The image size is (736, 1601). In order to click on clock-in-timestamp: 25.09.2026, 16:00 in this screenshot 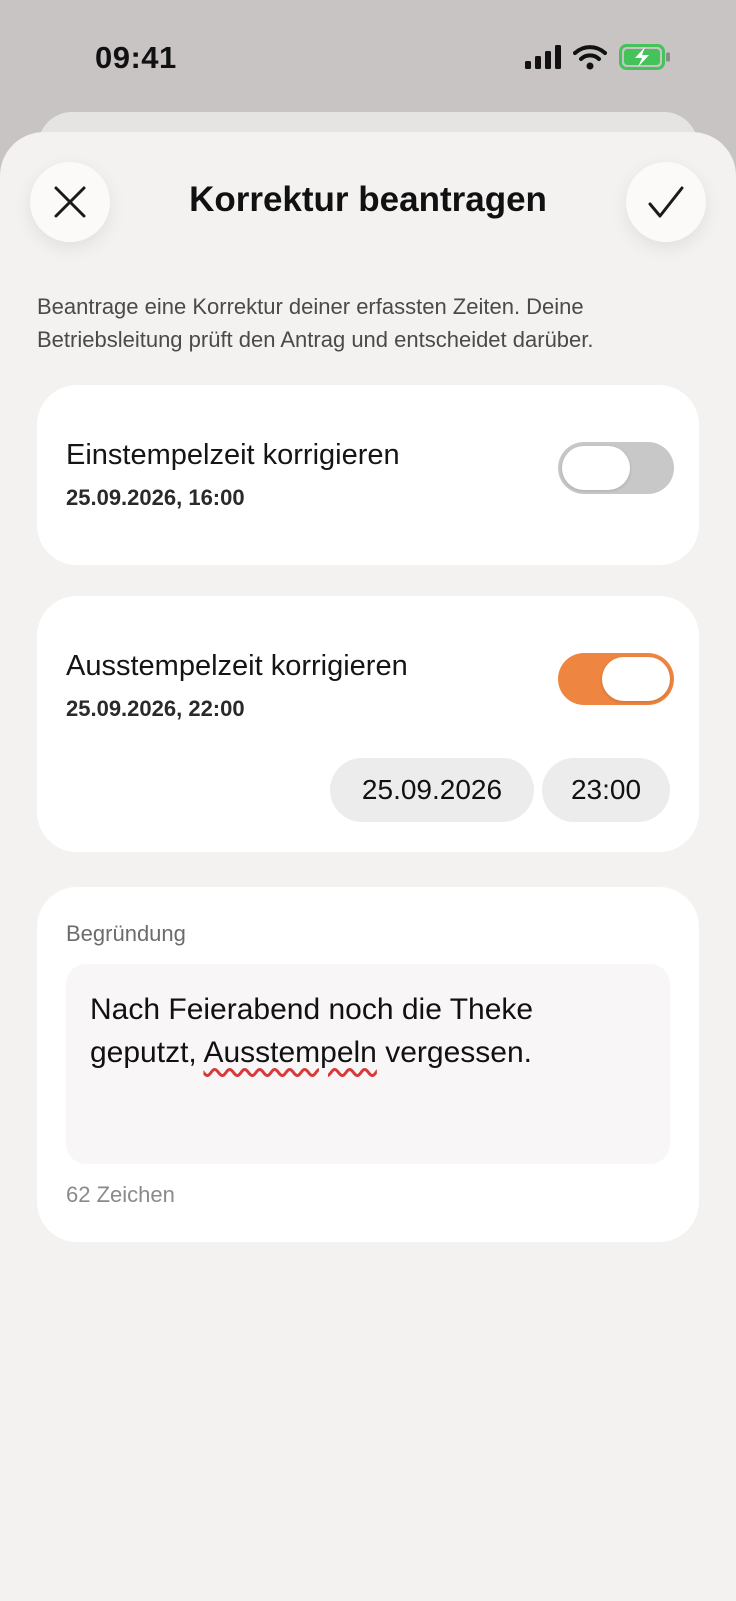, I will do `click(155, 497)`.